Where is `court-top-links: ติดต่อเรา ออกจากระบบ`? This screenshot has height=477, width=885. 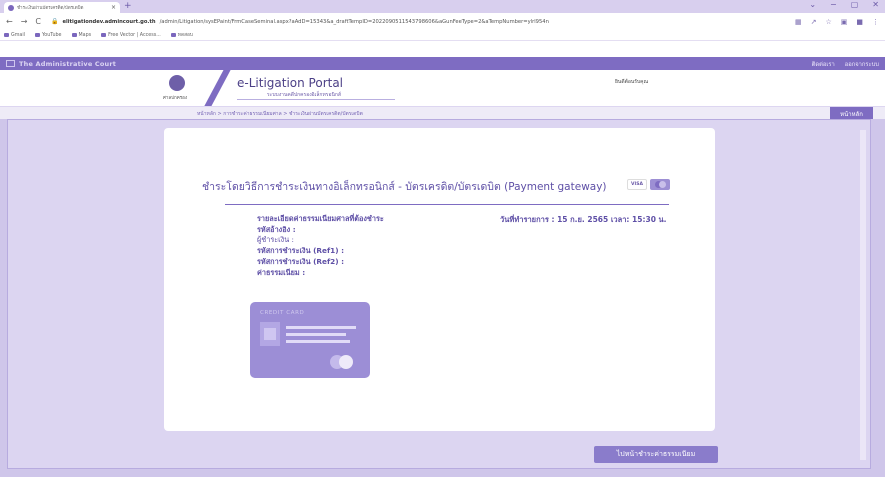 court-top-links: ติดต่อเรา ออกจากระบบ is located at coordinates (845, 64).